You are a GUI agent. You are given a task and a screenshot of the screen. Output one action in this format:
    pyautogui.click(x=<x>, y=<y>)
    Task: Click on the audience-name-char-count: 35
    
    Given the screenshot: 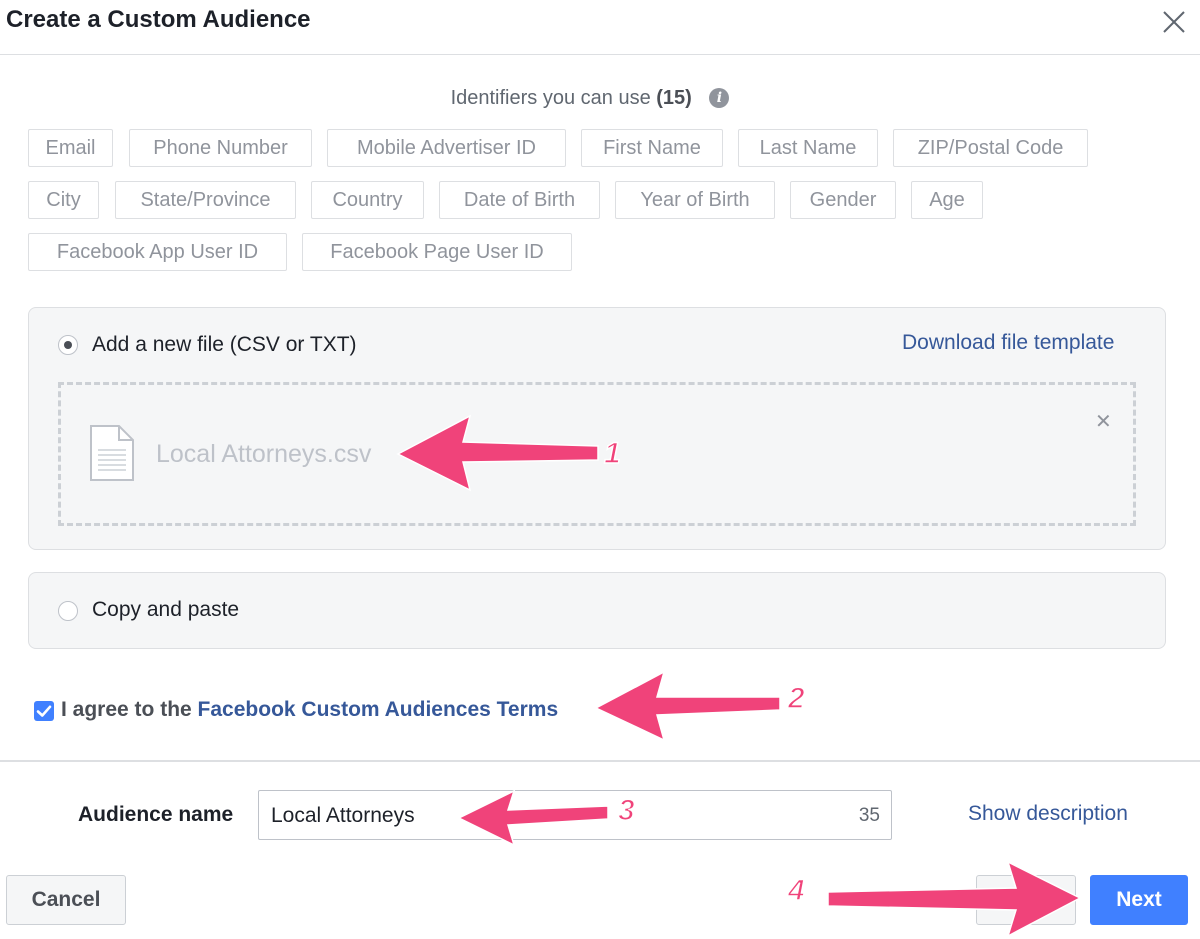 What is the action you would take?
    pyautogui.click(x=869, y=816)
    